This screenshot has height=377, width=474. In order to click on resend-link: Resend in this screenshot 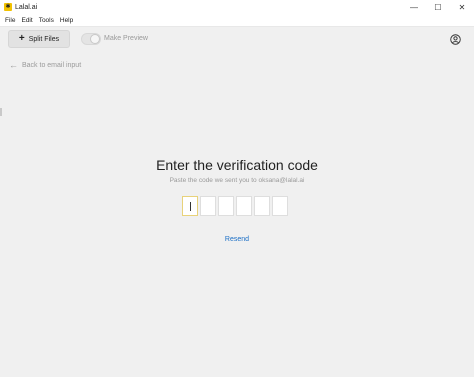, I will do `click(237, 239)`.